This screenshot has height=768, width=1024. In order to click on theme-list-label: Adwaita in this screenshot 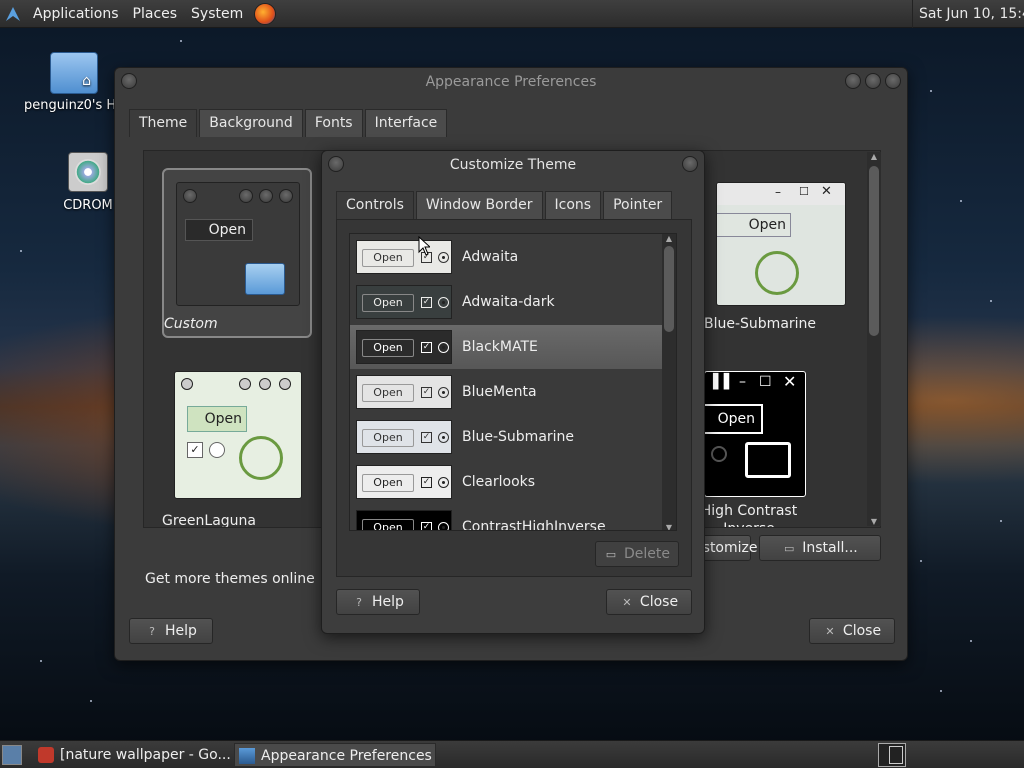, I will do `click(490, 257)`.